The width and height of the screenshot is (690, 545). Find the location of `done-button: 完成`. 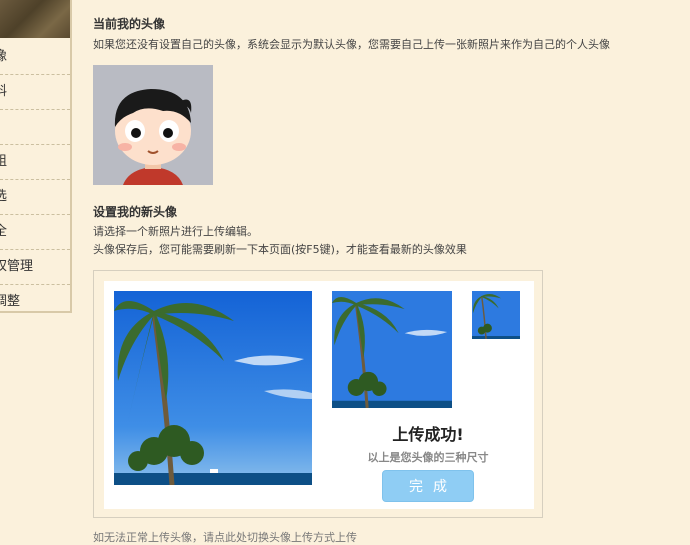

done-button: 完成 is located at coordinates (428, 486).